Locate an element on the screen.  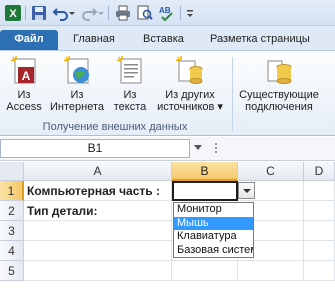
row-header-3: 3 is located at coordinates (12, 231).